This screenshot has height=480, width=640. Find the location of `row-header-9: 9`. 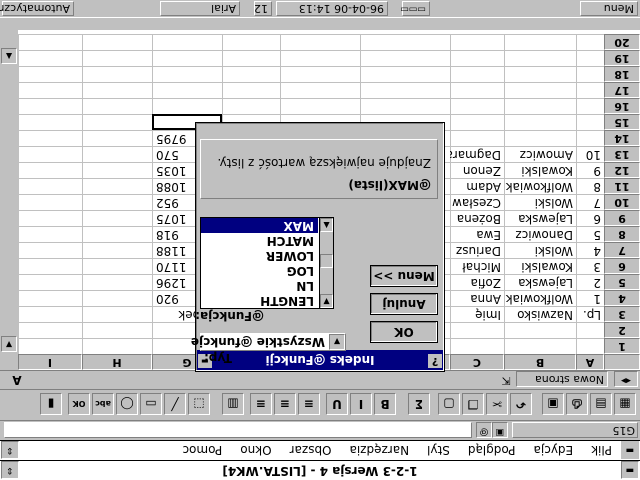

row-header-9: 9 is located at coordinates (622, 218).